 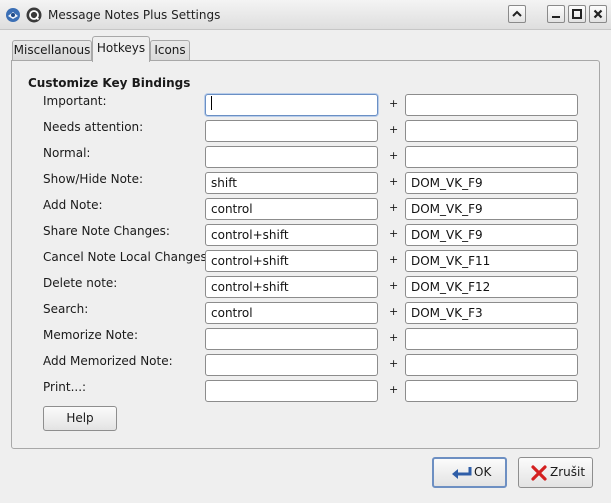 What do you see at coordinates (106, 231) in the screenshot?
I see `binding-label-share-note-changes: Share Note Changes:` at bounding box center [106, 231].